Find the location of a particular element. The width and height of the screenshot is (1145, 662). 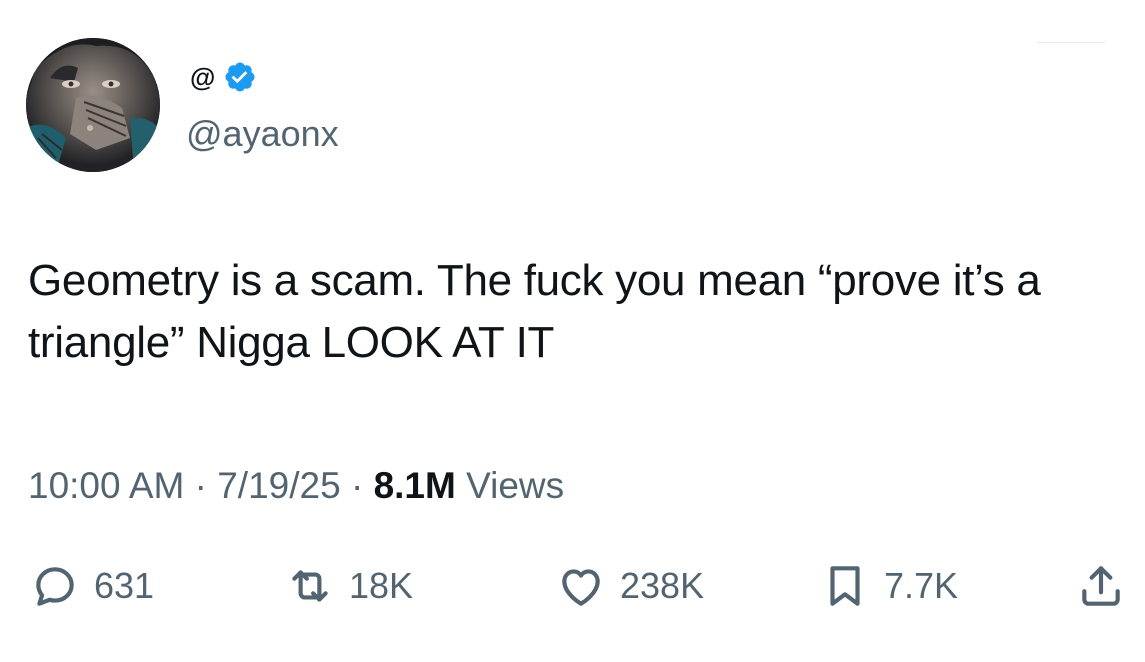

share-icon is located at coordinates (1101, 586).